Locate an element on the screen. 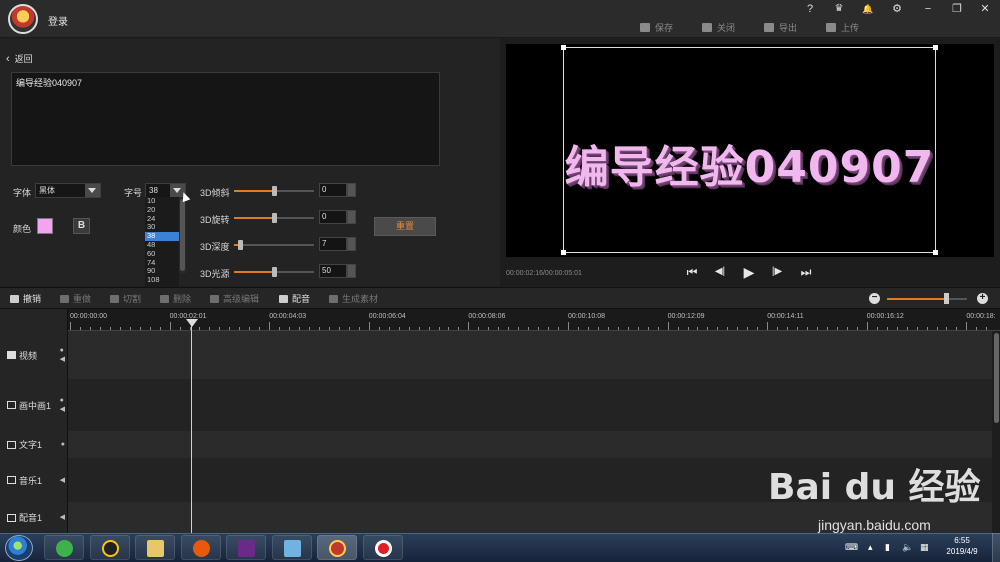 The height and width of the screenshot is (562, 1000). zoom-slider-knob is located at coordinates (946, 298).